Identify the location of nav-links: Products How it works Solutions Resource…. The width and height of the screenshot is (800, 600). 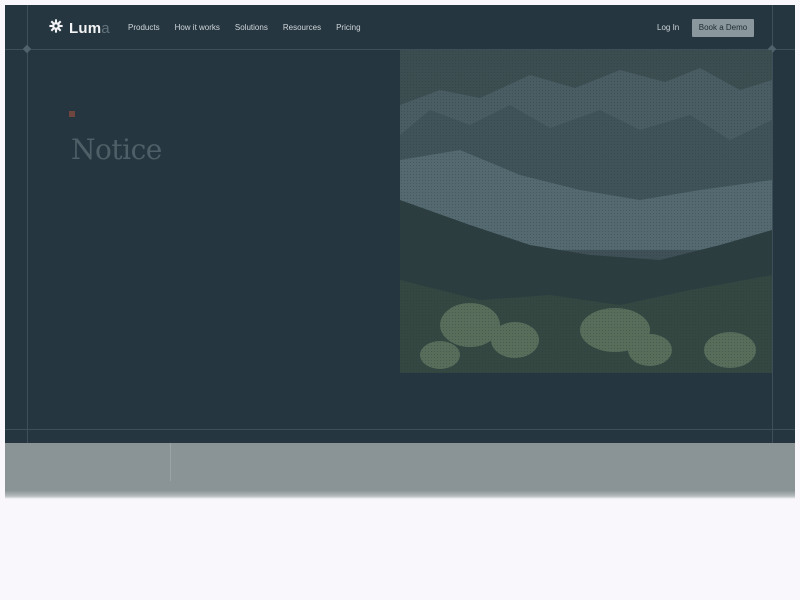
(252, 27).